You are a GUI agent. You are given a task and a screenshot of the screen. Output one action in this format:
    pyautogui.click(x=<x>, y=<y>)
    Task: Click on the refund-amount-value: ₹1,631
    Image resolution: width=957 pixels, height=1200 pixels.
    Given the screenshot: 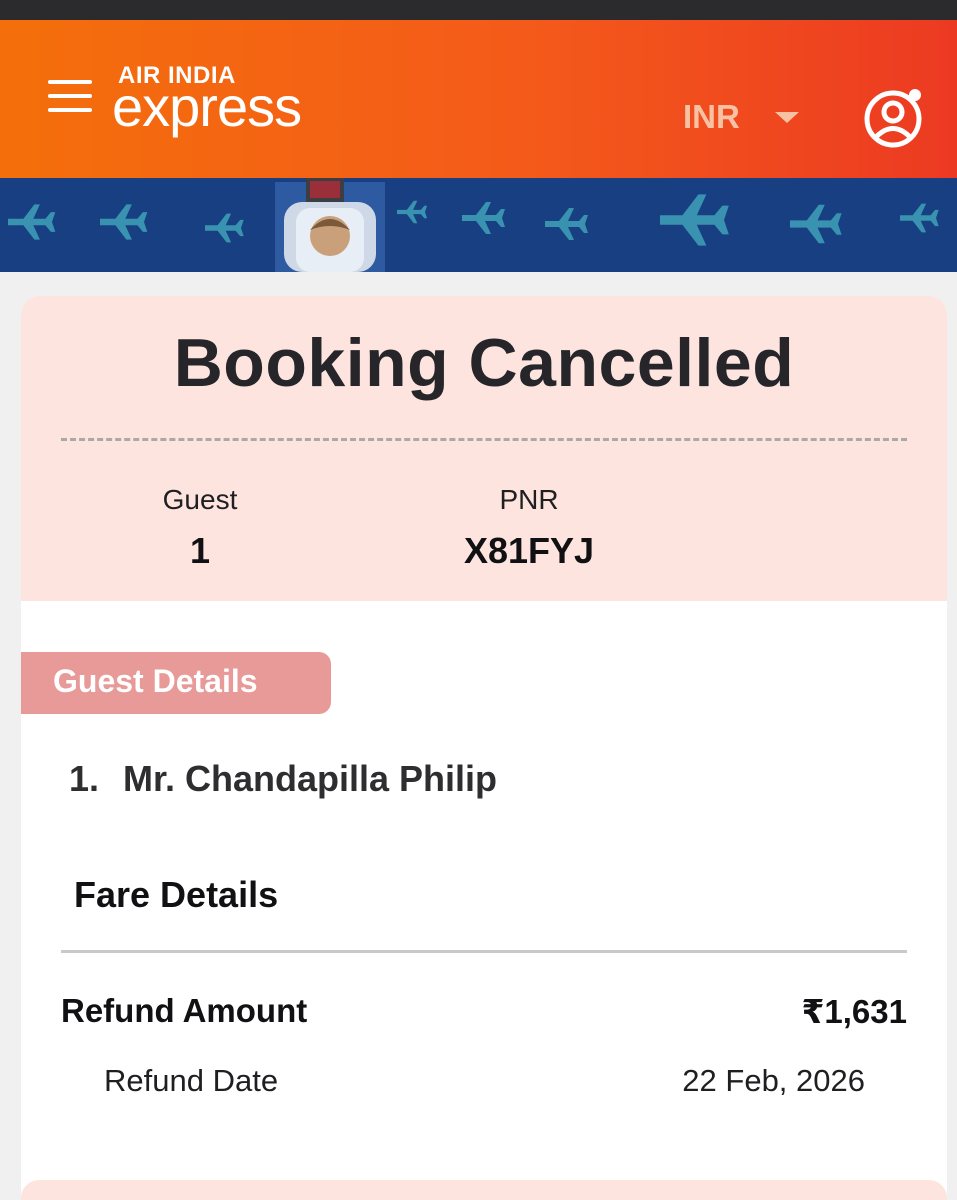 What is the action you would take?
    pyautogui.click(x=854, y=1011)
    